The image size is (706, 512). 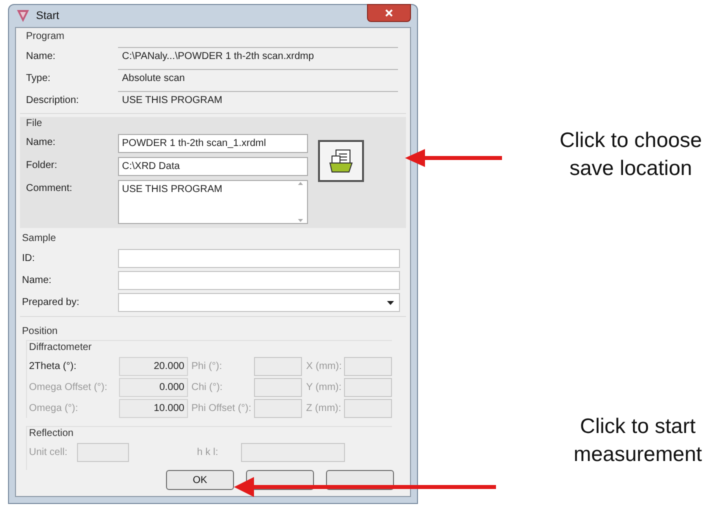 I want to click on text-field: C:\XRD Data, so click(x=213, y=166).